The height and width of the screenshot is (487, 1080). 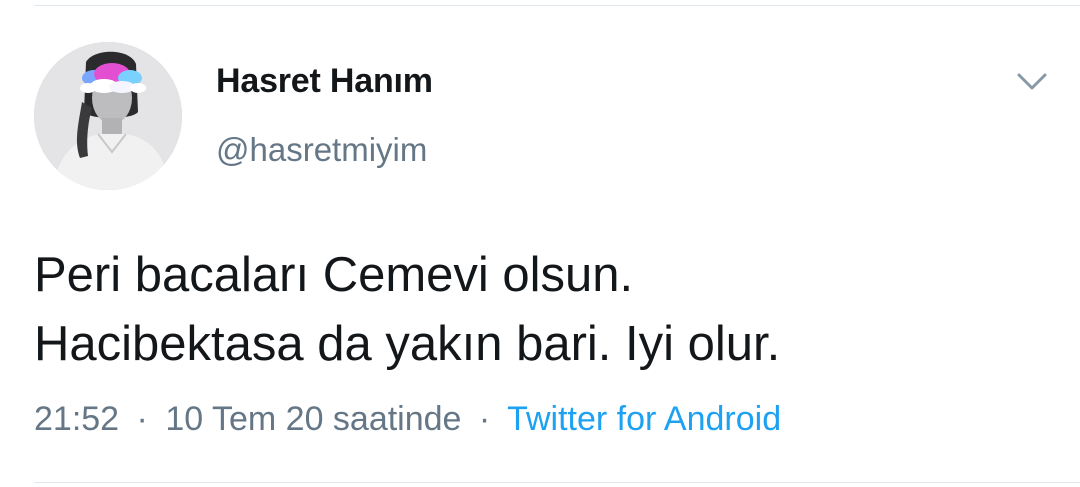 I want to click on user-handle: @hasretmiyim, so click(x=321, y=150).